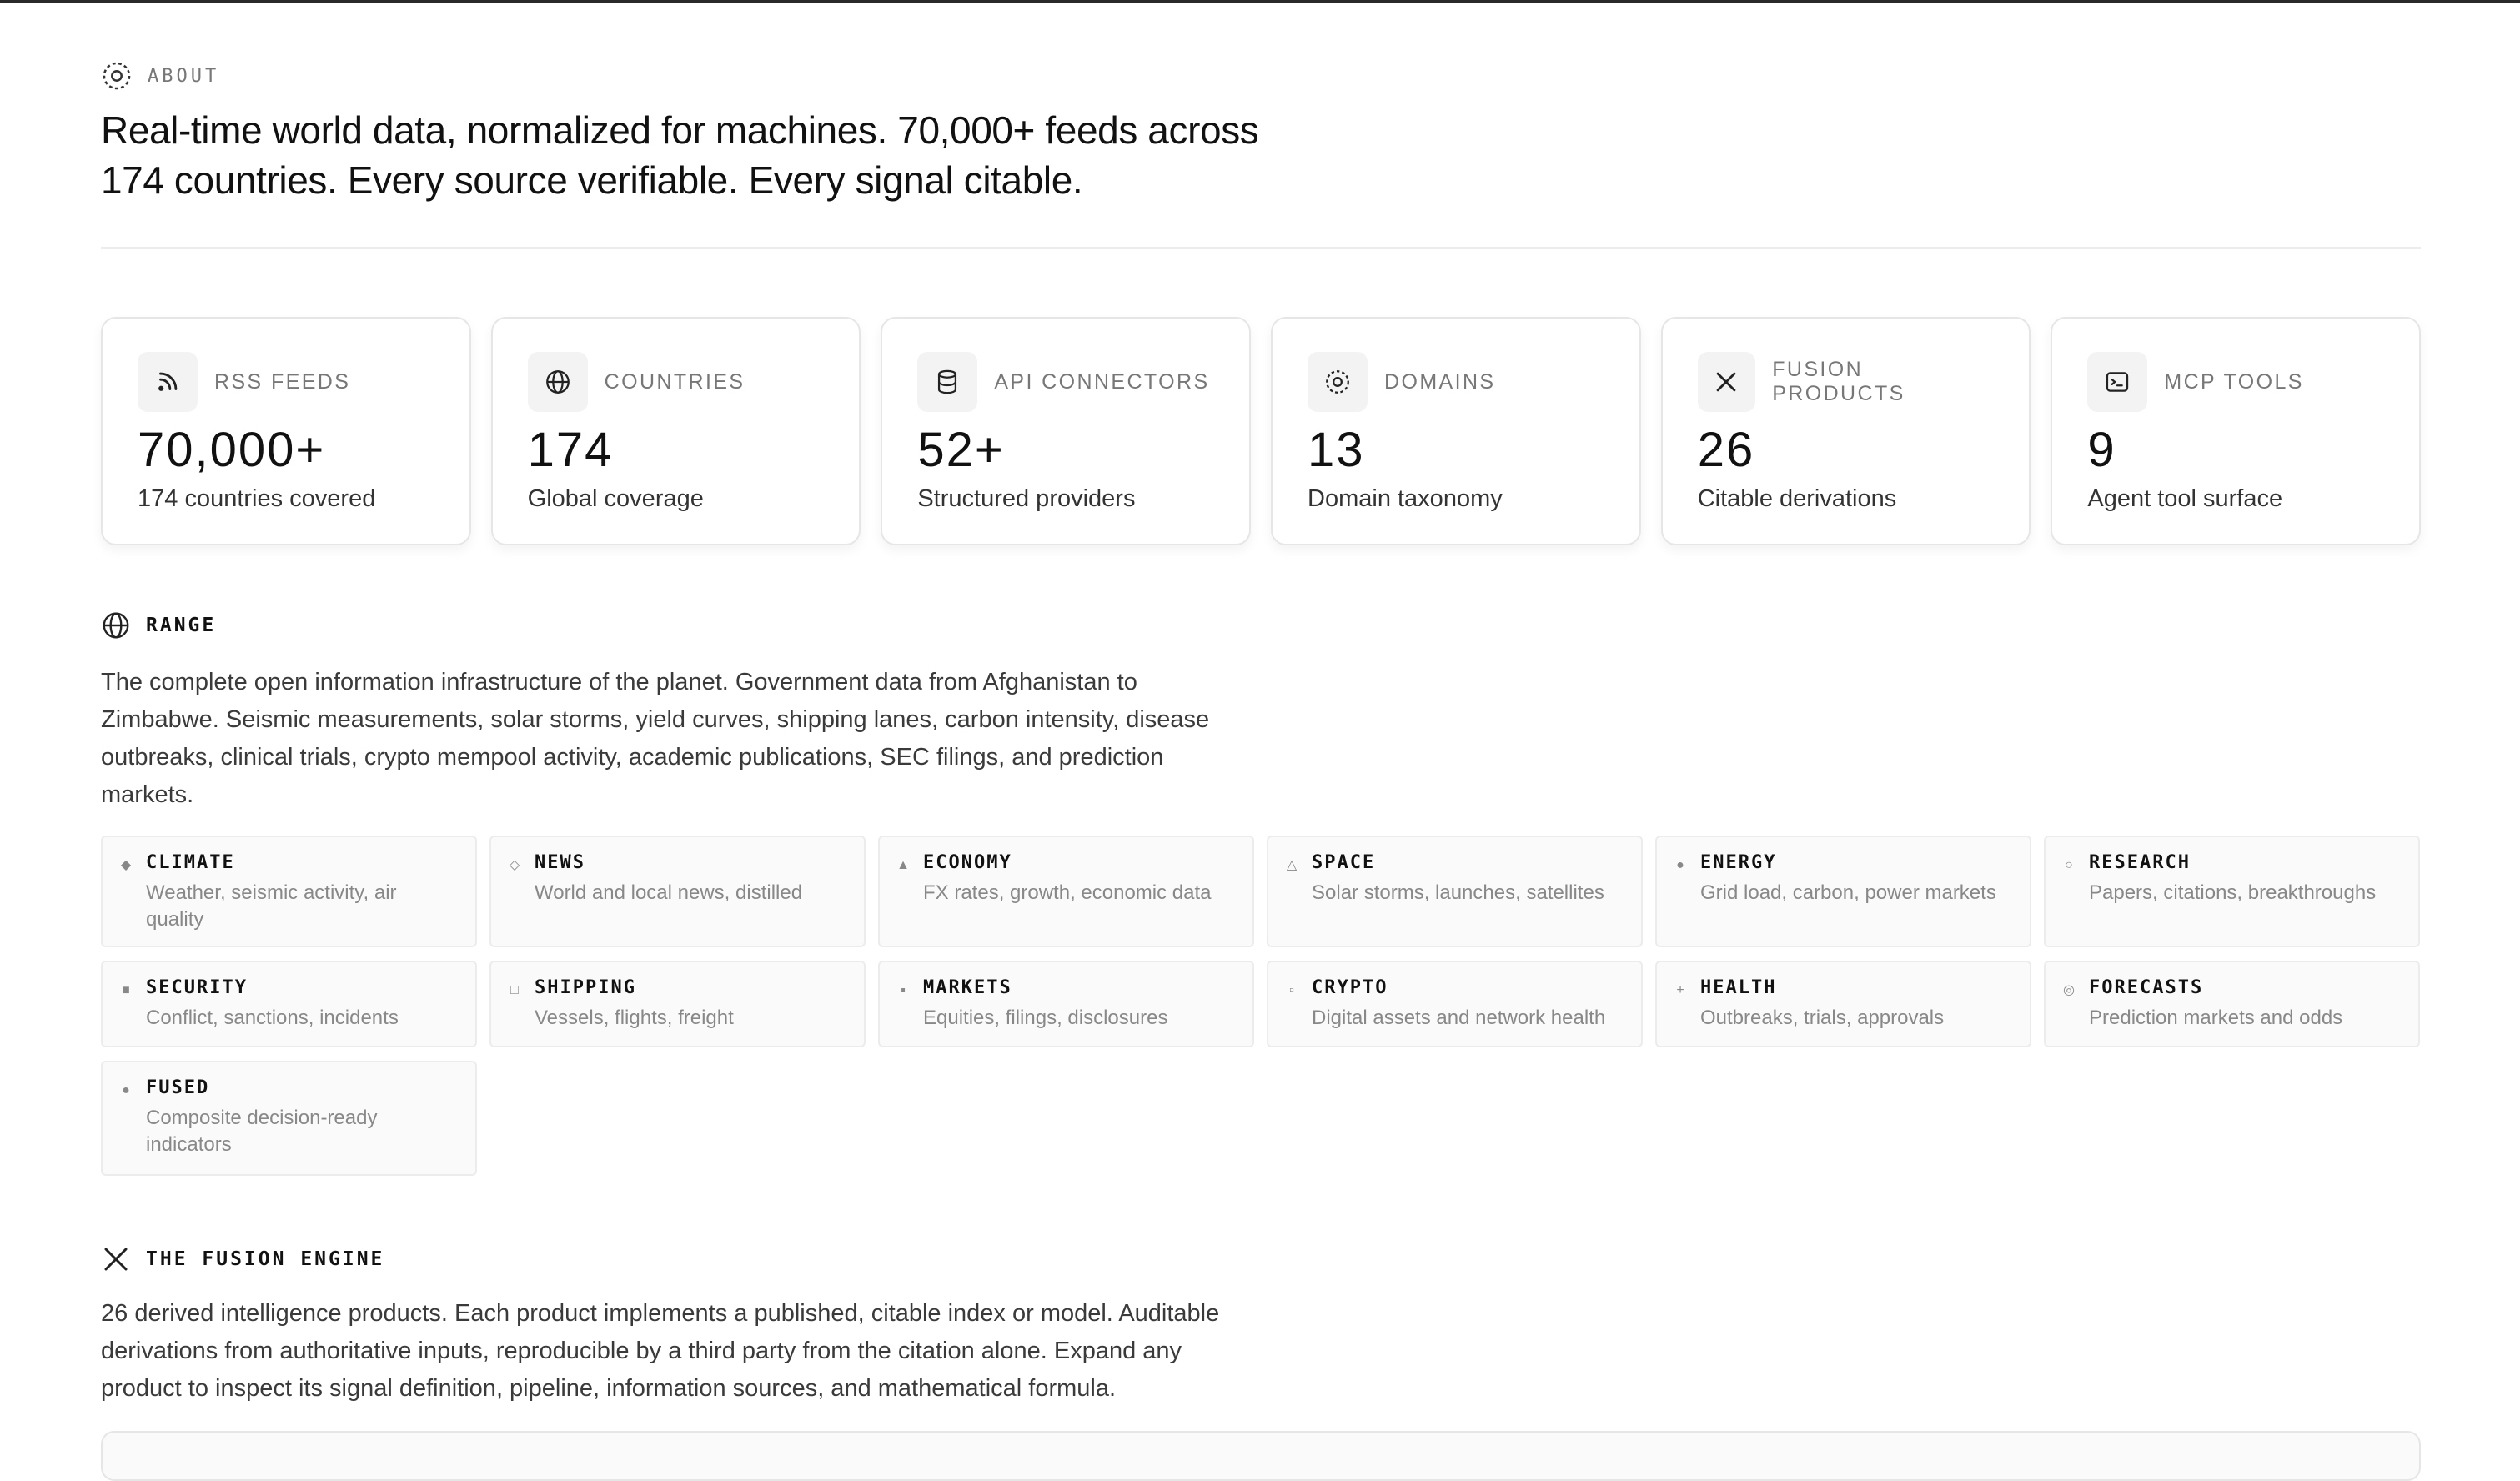 The height and width of the screenshot is (1481, 2520). What do you see at coordinates (615, 498) in the screenshot?
I see `stat-sub: Global coverage` at bounding box center [615, 498].